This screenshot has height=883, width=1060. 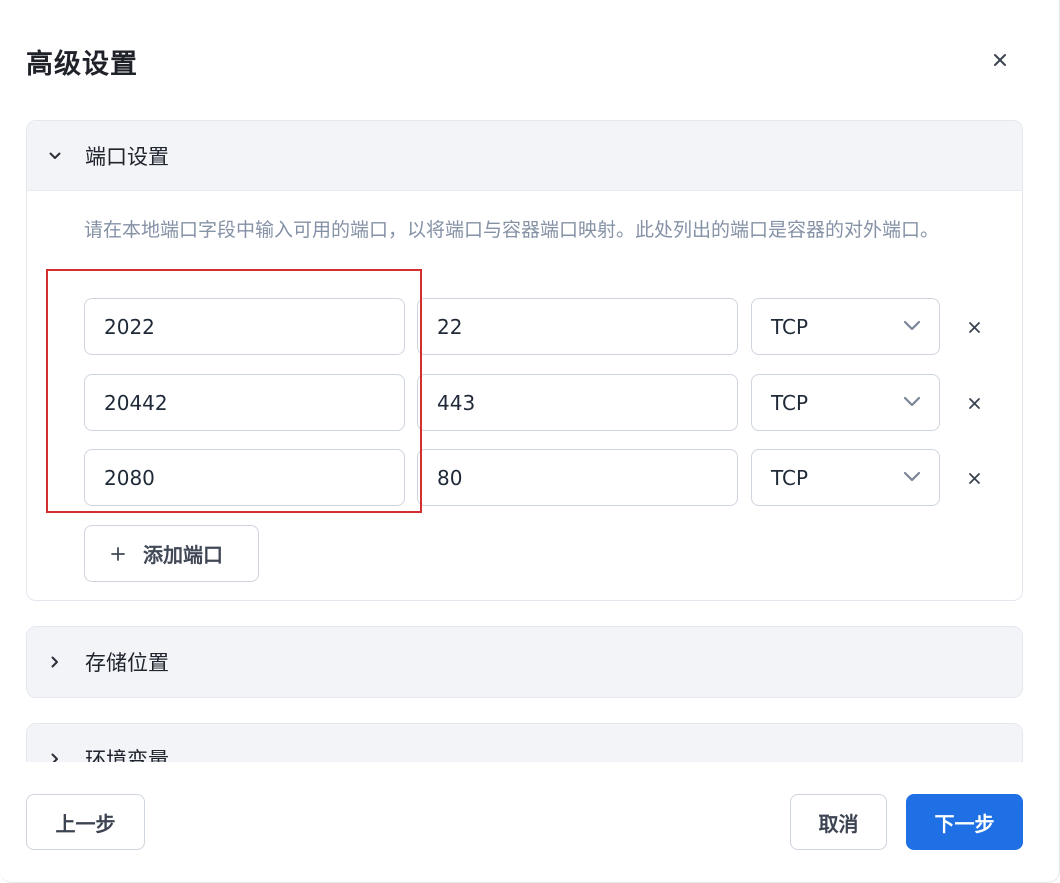 I want to click on add-port-button: 添加端口, so click(x=171, y=553).